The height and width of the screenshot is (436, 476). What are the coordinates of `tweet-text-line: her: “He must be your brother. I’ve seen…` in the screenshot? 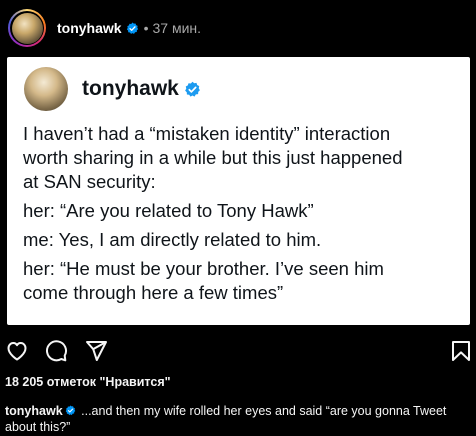 It's located at (203, 268).